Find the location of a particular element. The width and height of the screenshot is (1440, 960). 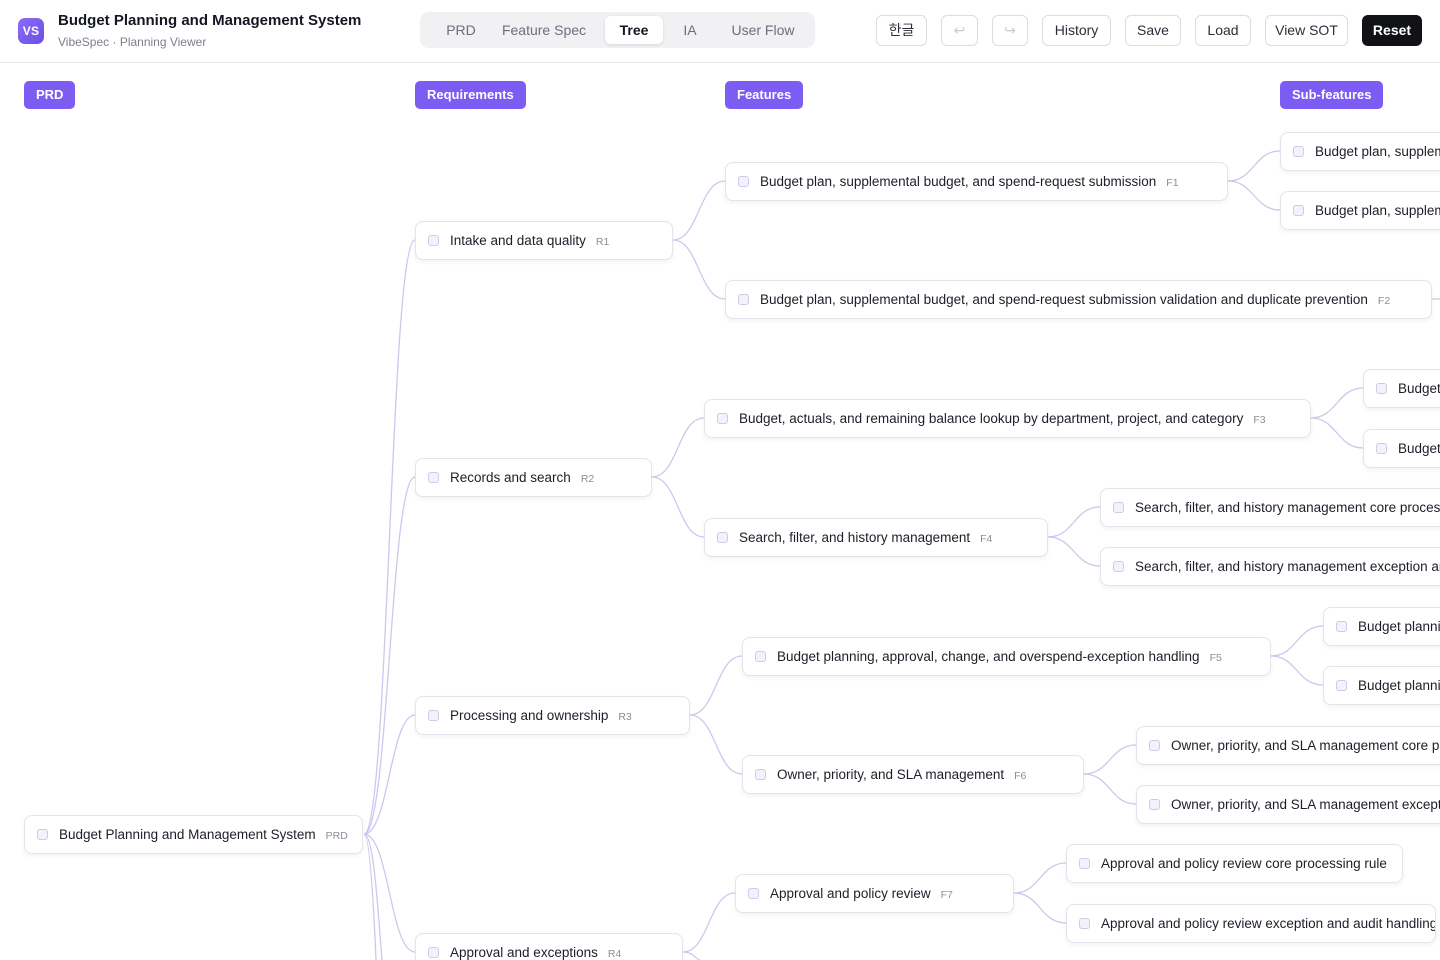

reset-button: Reset is located at coordinates (1392, 30).